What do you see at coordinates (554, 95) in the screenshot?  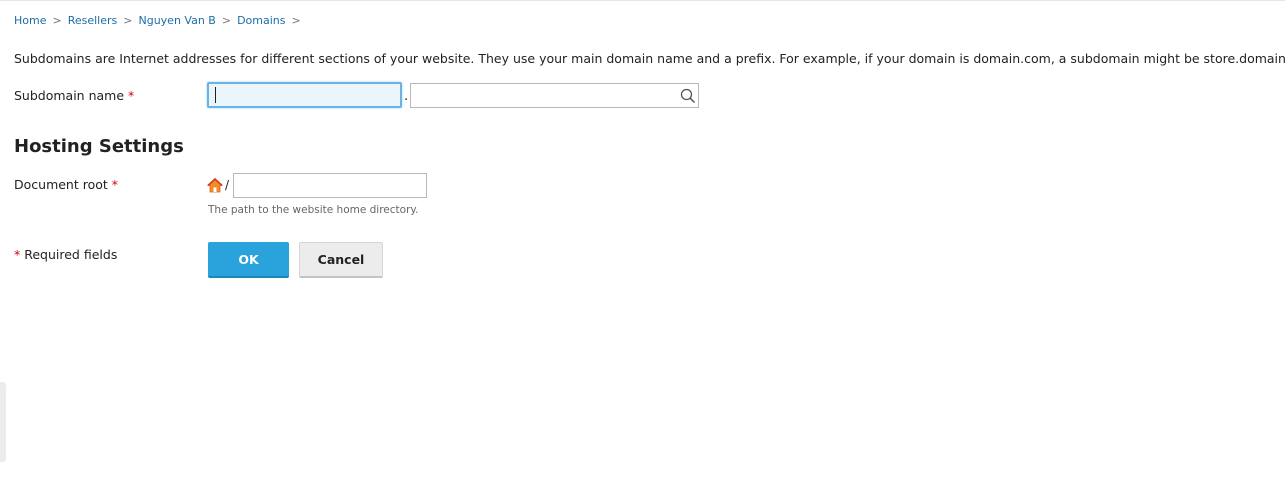 I see `parent-domain-combobox` at bounding box center [554, 95].